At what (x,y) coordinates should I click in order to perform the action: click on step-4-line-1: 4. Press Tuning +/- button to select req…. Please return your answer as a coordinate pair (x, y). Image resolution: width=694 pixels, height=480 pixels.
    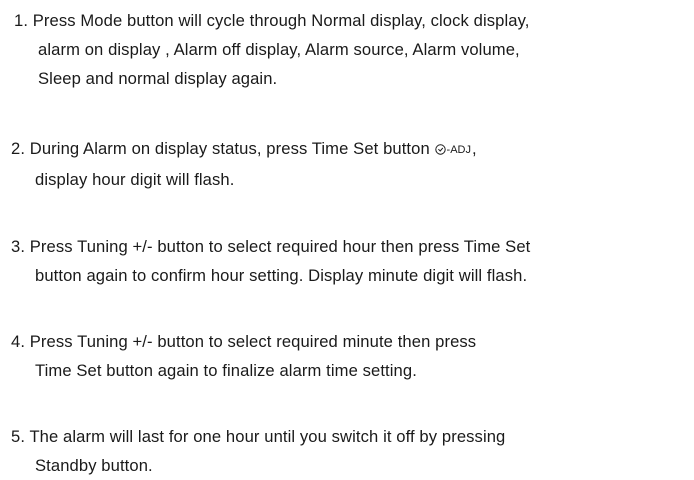
    Looking at the image, I should click on (244, 341).